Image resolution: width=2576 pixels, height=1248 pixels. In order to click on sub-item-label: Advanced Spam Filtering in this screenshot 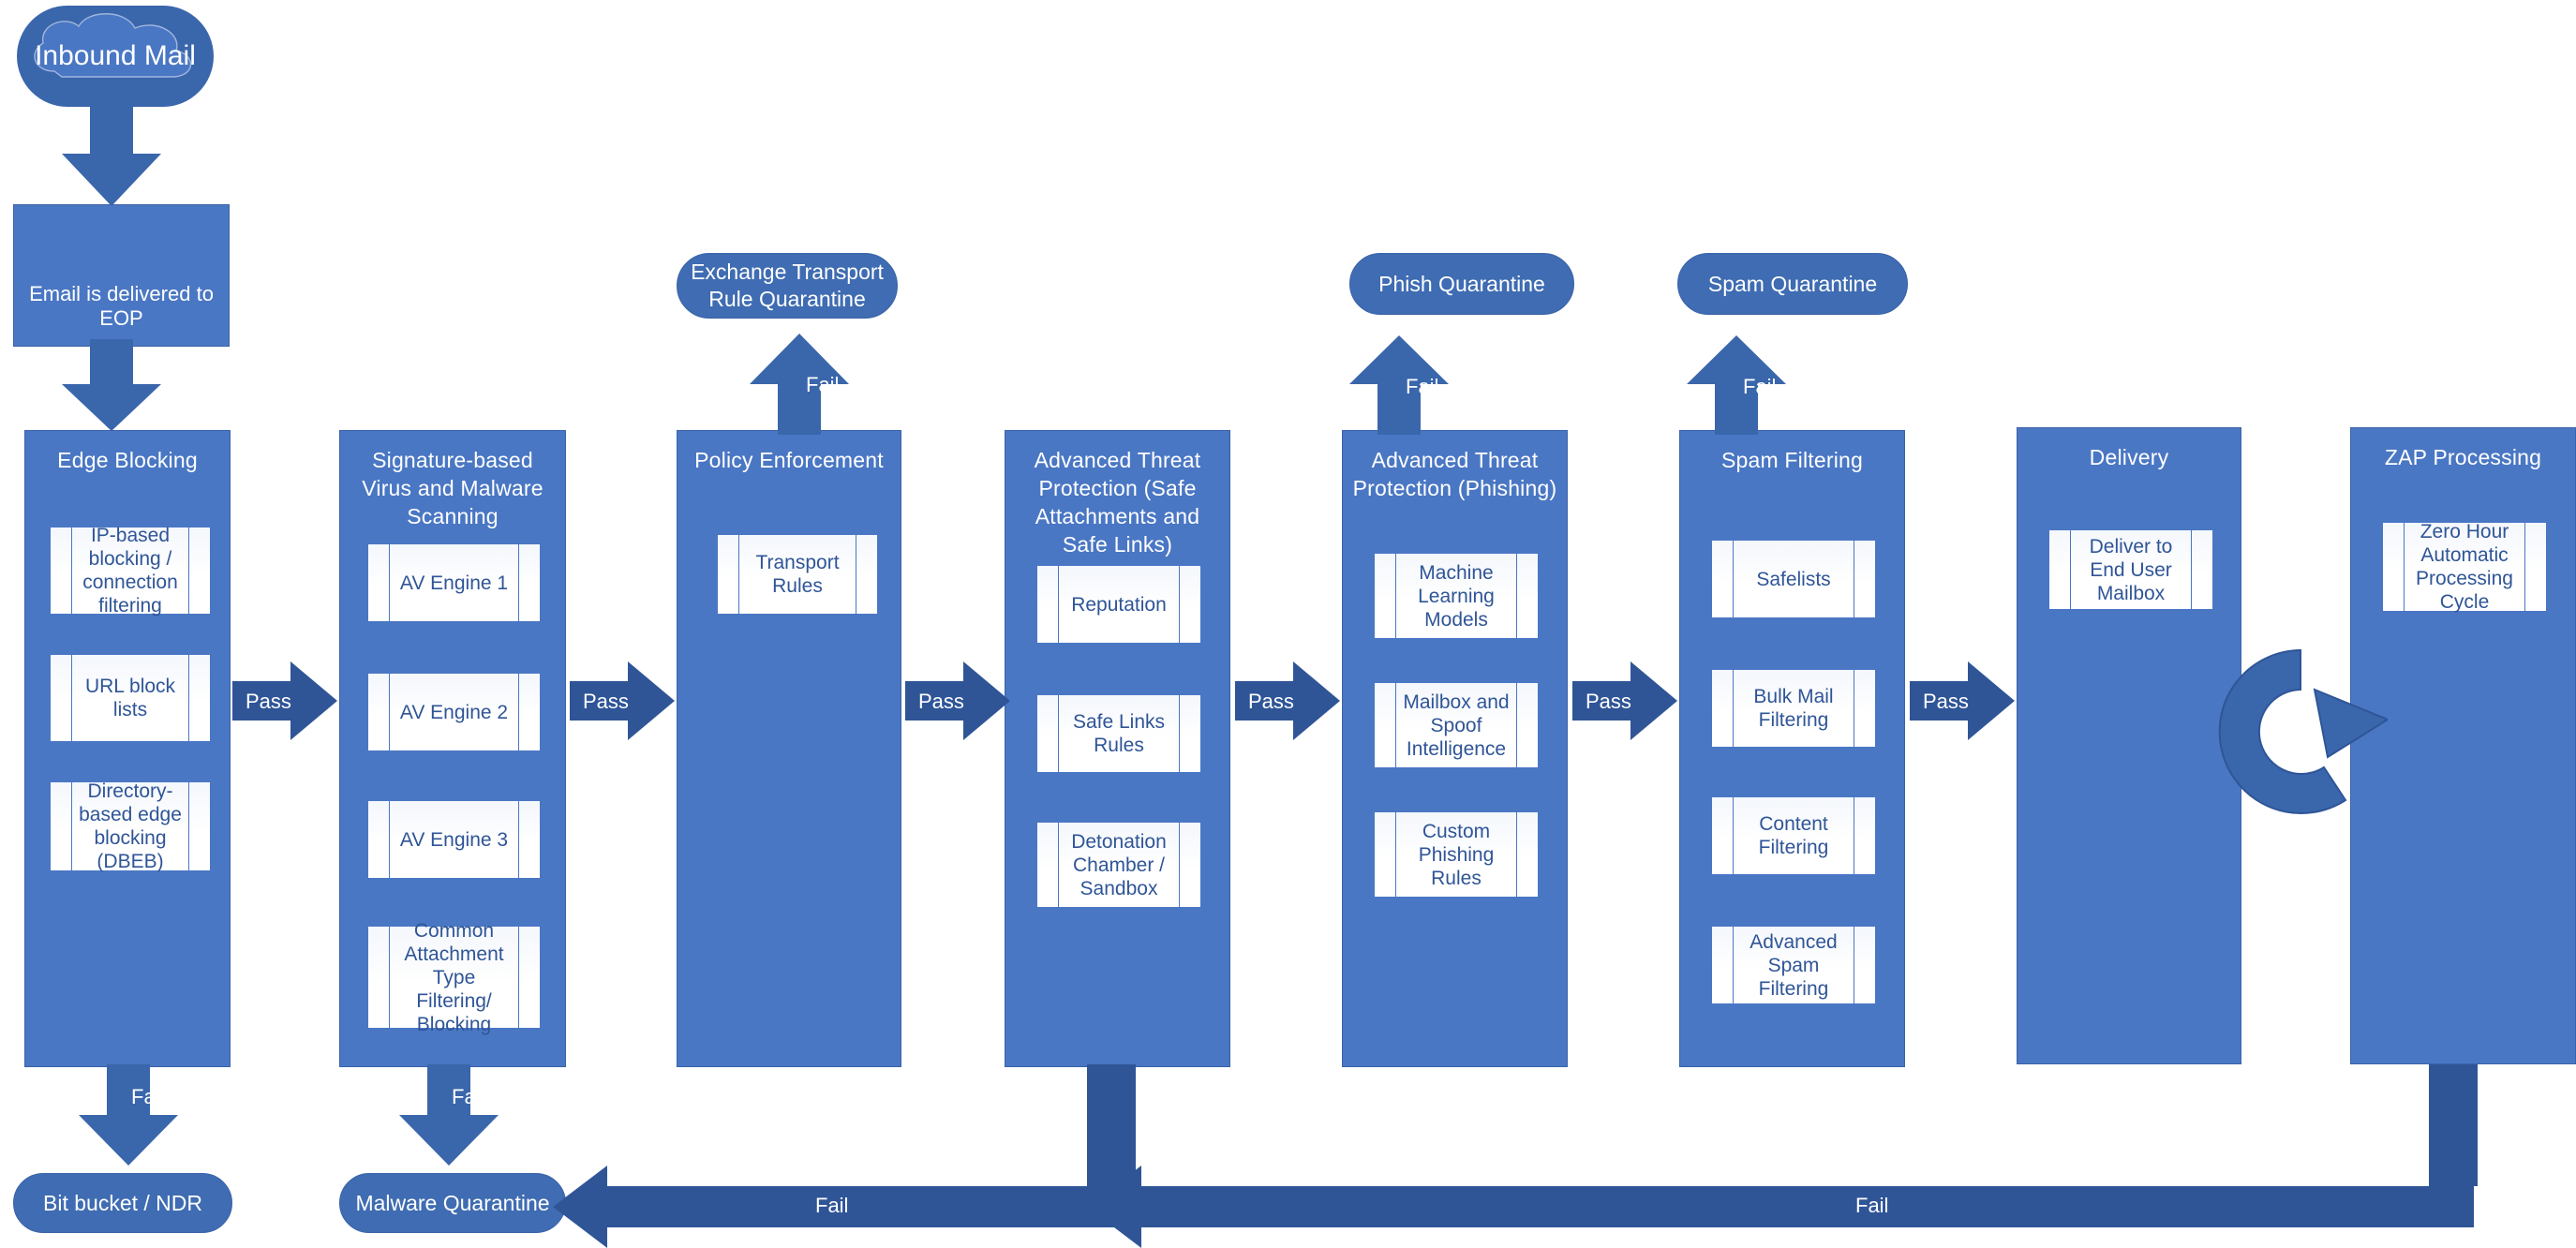, I will do `click(1794, 965)`.